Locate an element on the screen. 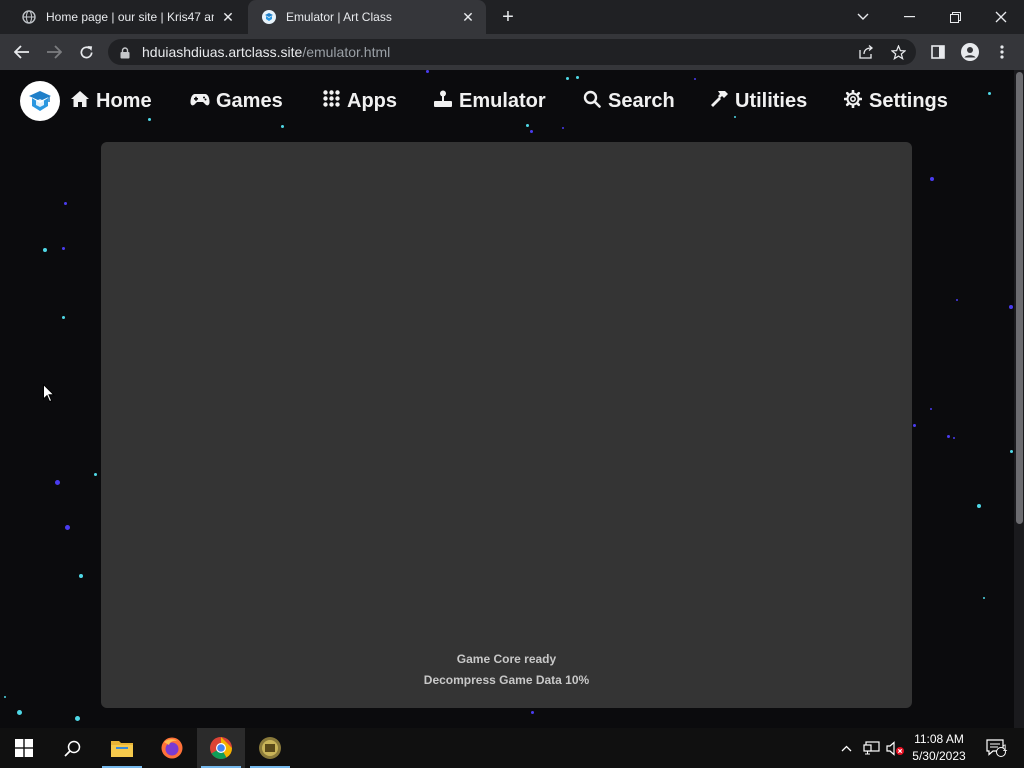  lock-icon is located at coordinates (125, 52).